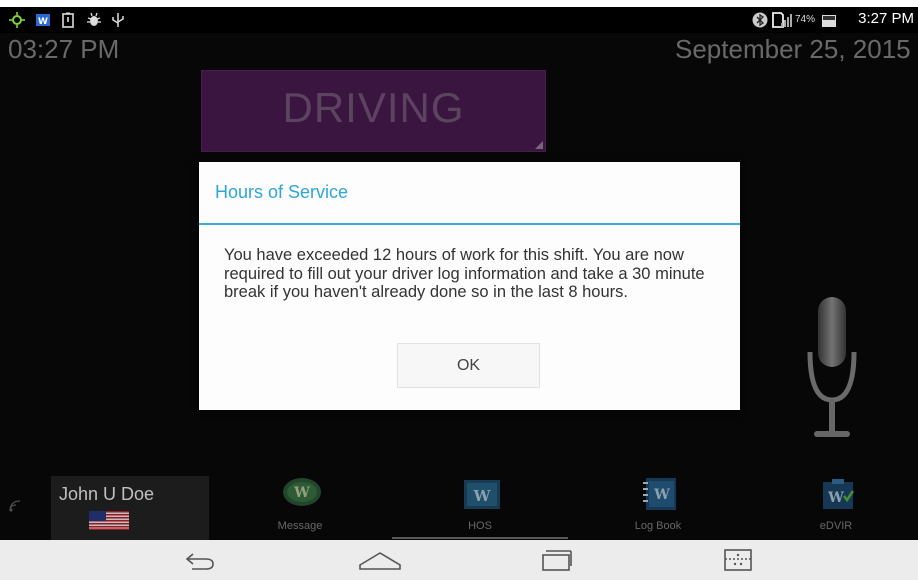 The height and width of the screenshot is (580, 918). I want to click on battery-percent: 74%, so click(805, 19).